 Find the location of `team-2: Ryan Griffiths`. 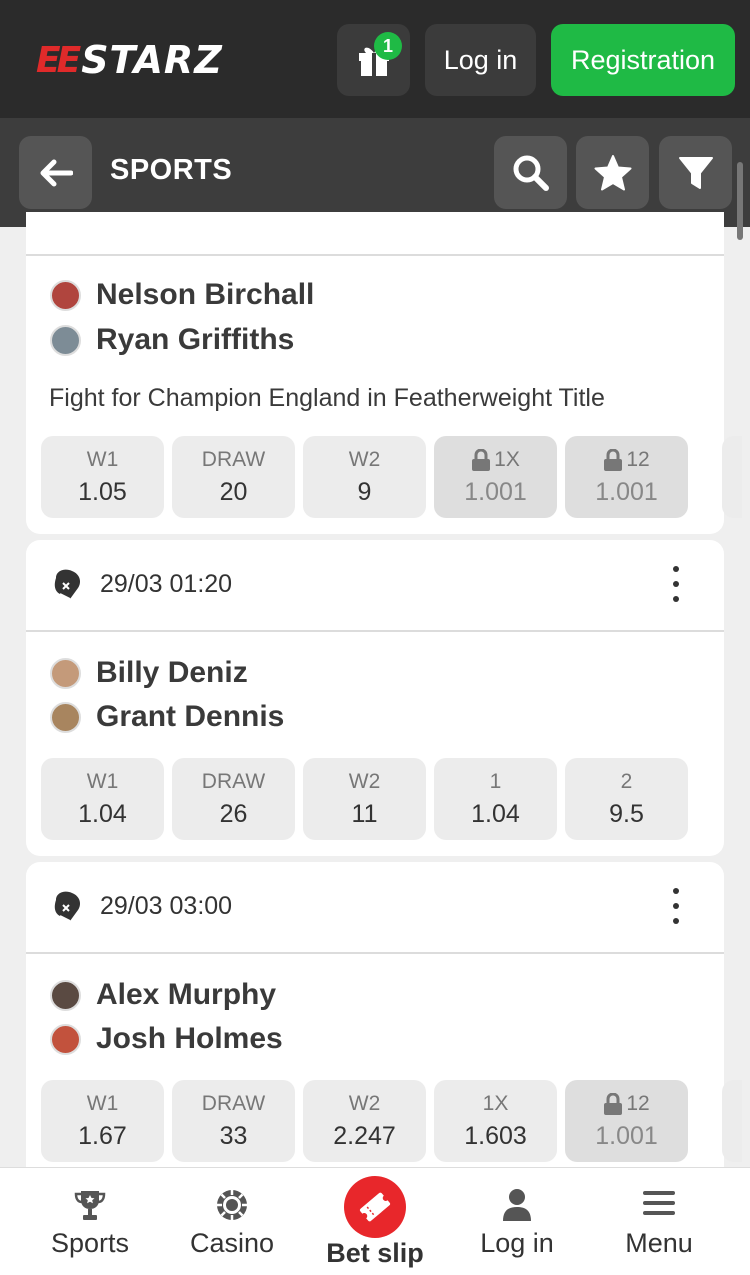

team-2: Ryan Griffiths is located at coordinates (172, 340).